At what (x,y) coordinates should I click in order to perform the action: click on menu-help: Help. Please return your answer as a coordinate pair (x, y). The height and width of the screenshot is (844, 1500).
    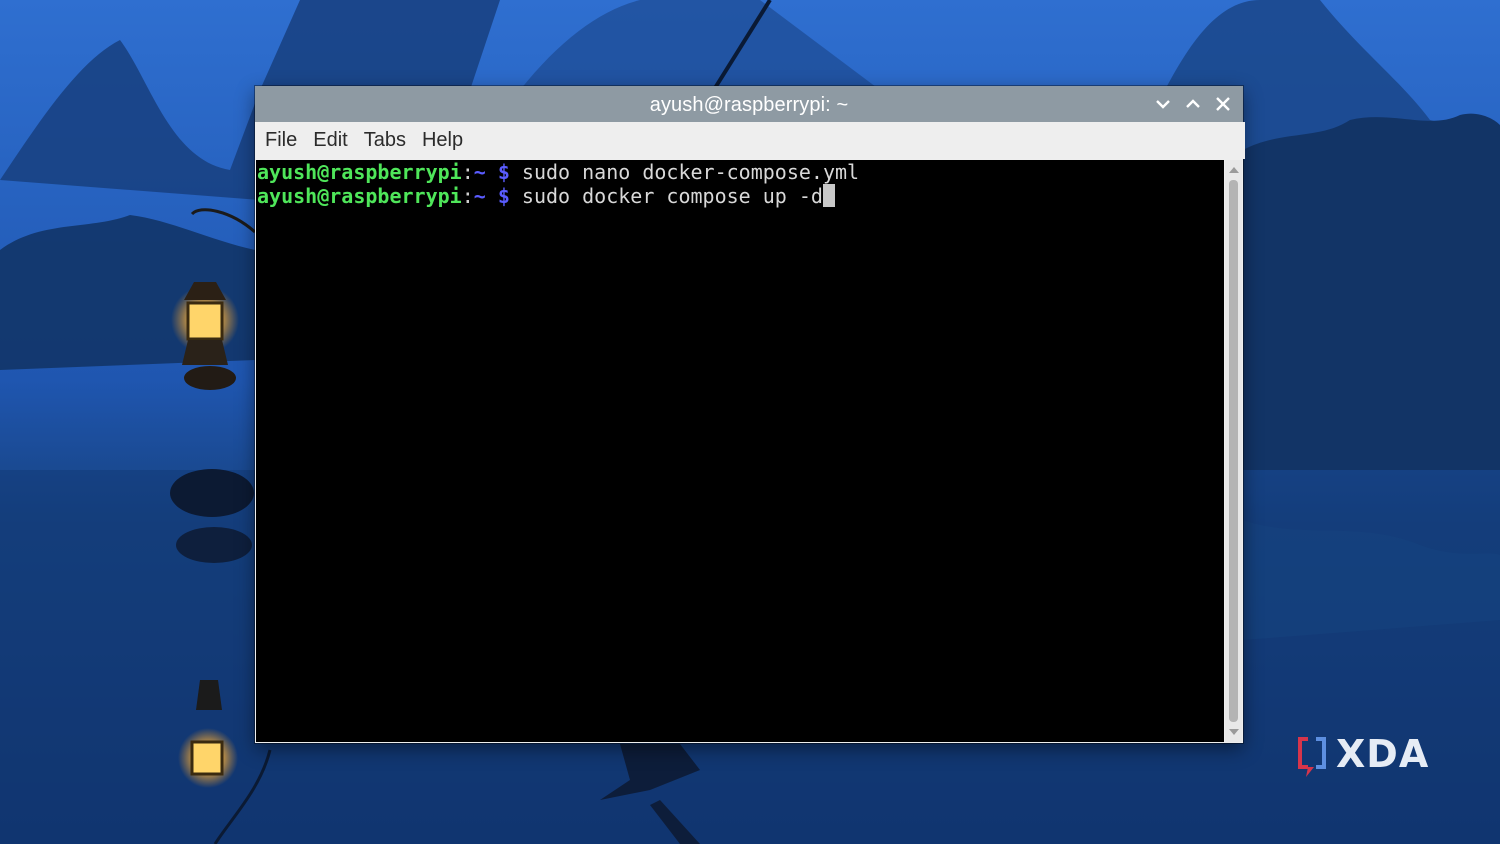
    Looking at the image, I should click on (442, 140).